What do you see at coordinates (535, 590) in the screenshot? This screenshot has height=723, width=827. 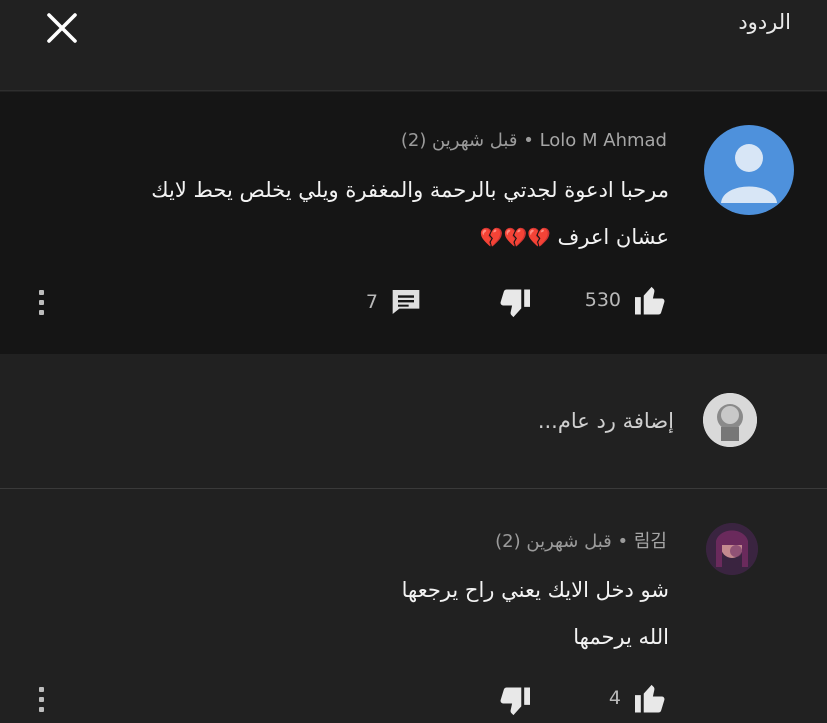 I see `comment-text-line: شو دخل الايك يعني راح يرجعها` at bounding box center [535, 590].